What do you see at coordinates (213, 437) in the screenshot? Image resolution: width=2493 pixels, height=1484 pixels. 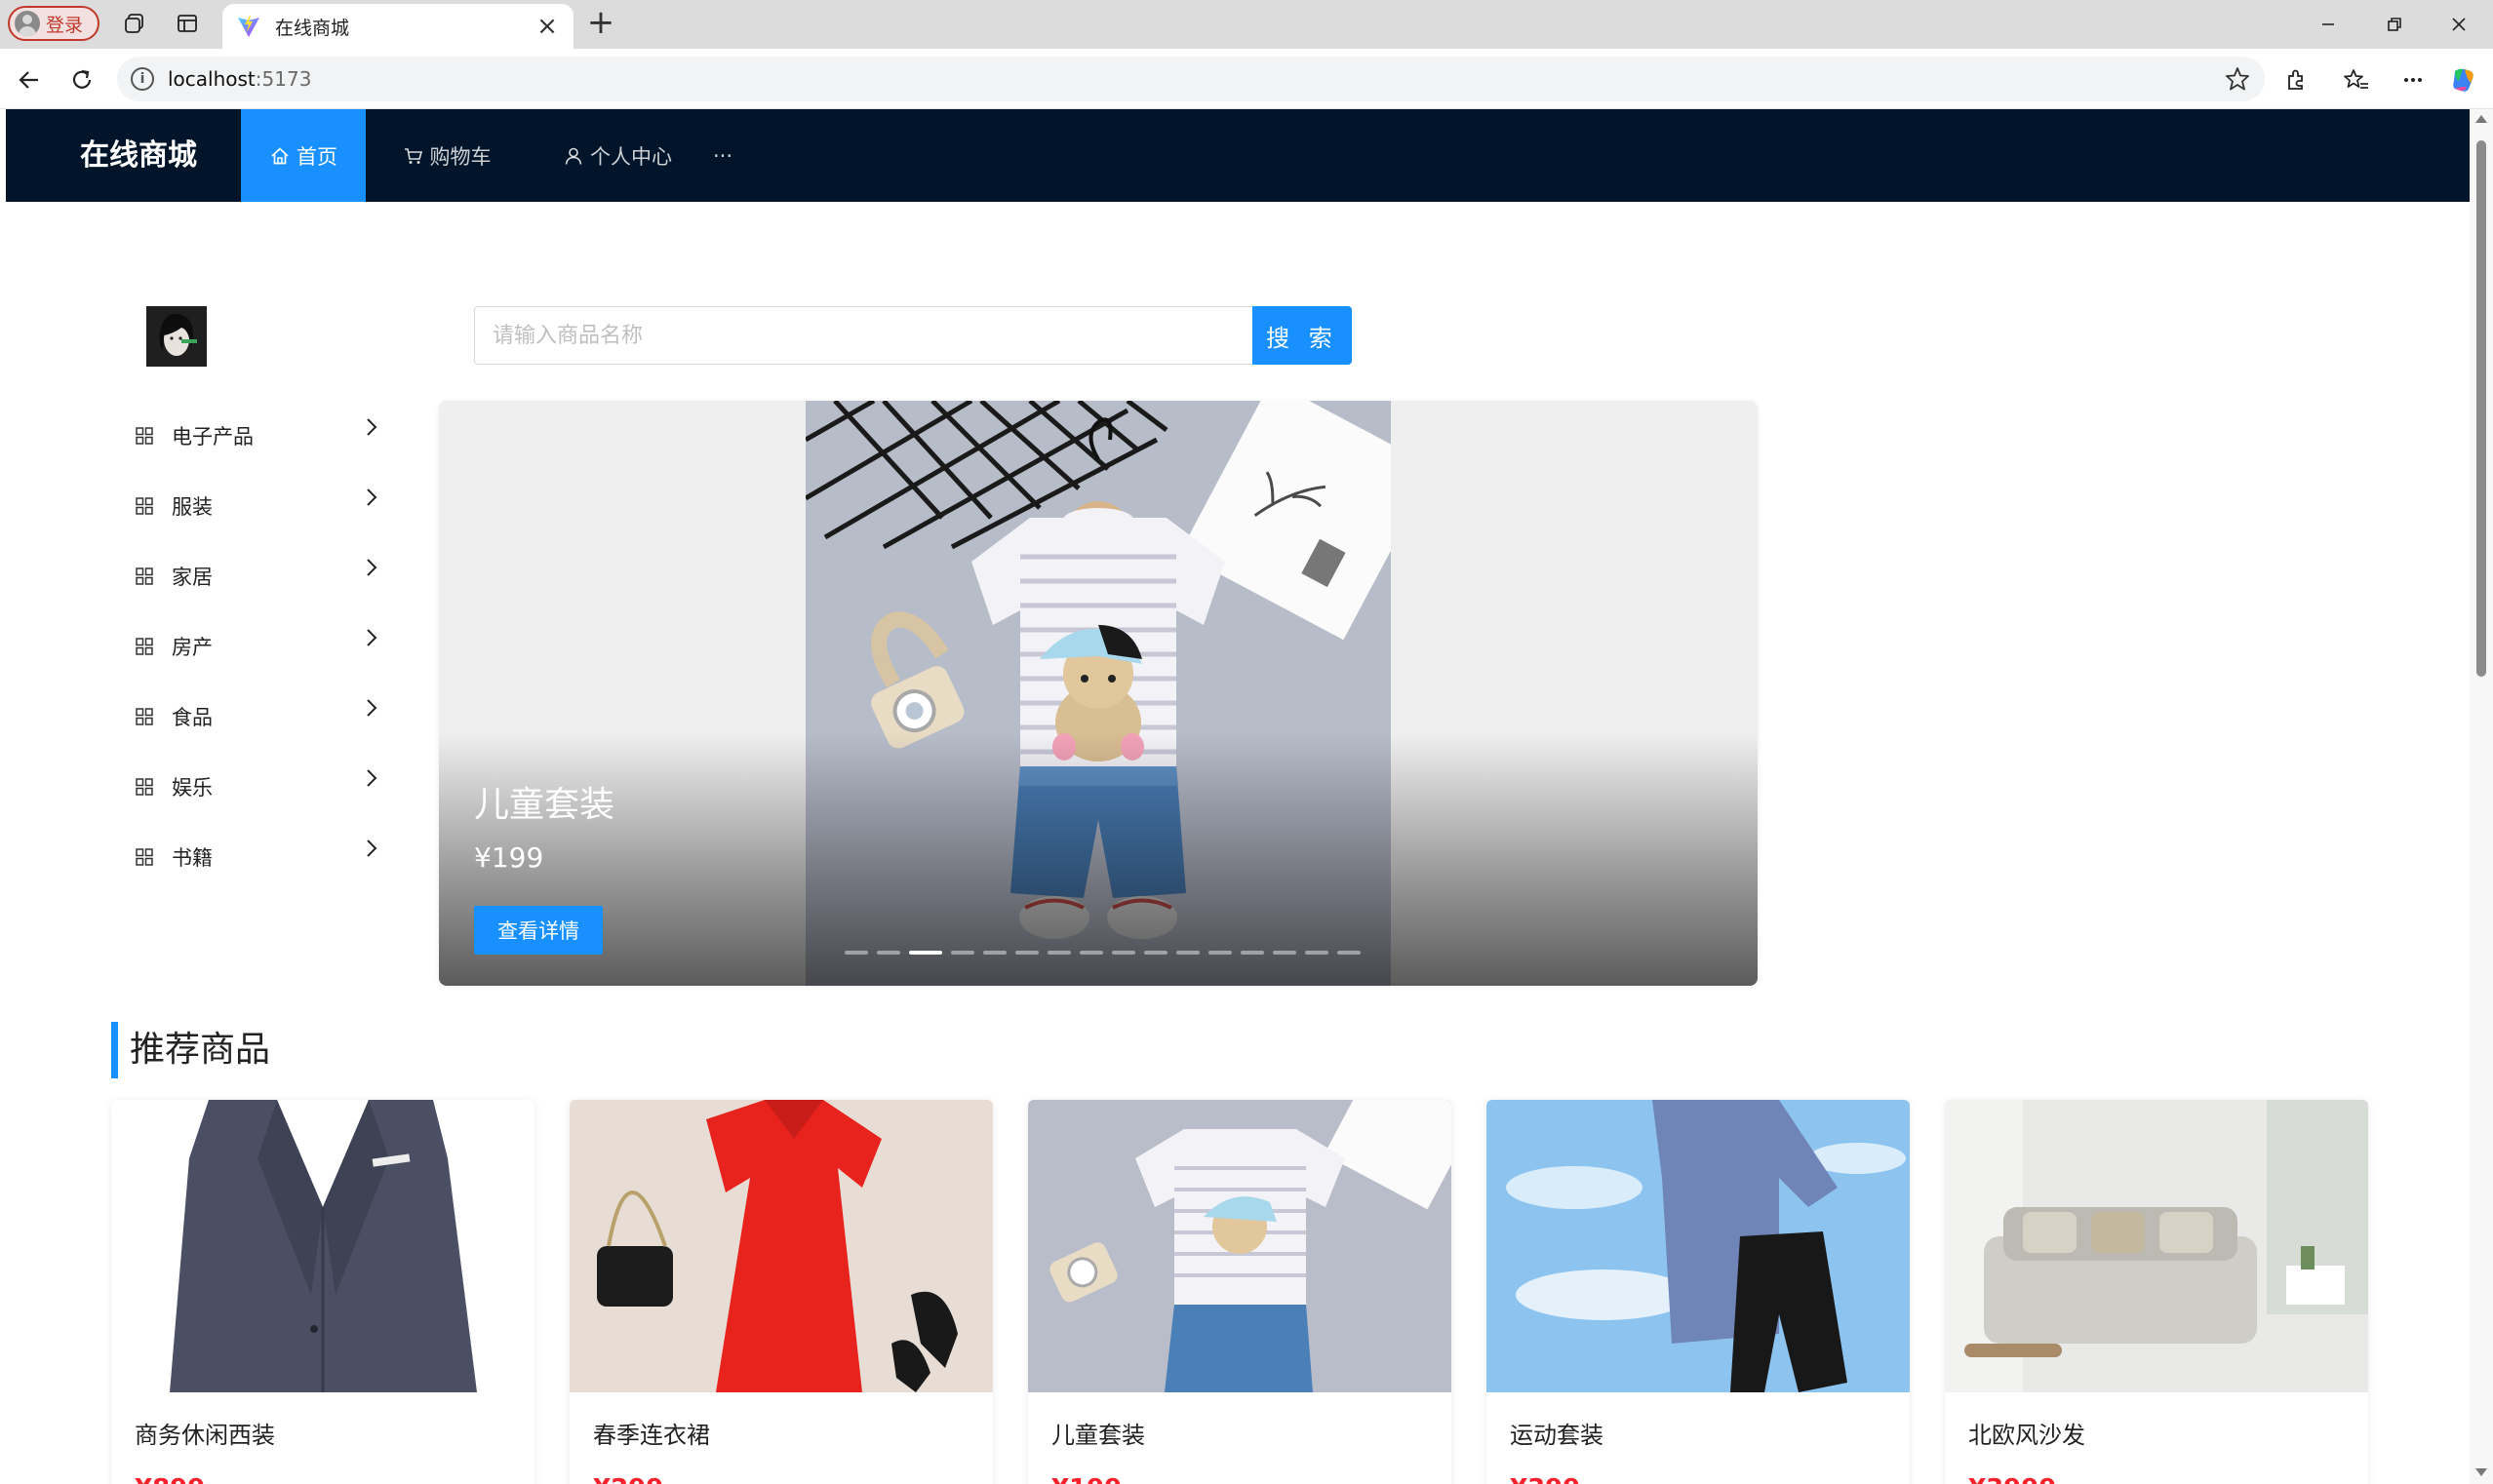 I see `category-label: 电子产品` at bounding box center [213, 437].